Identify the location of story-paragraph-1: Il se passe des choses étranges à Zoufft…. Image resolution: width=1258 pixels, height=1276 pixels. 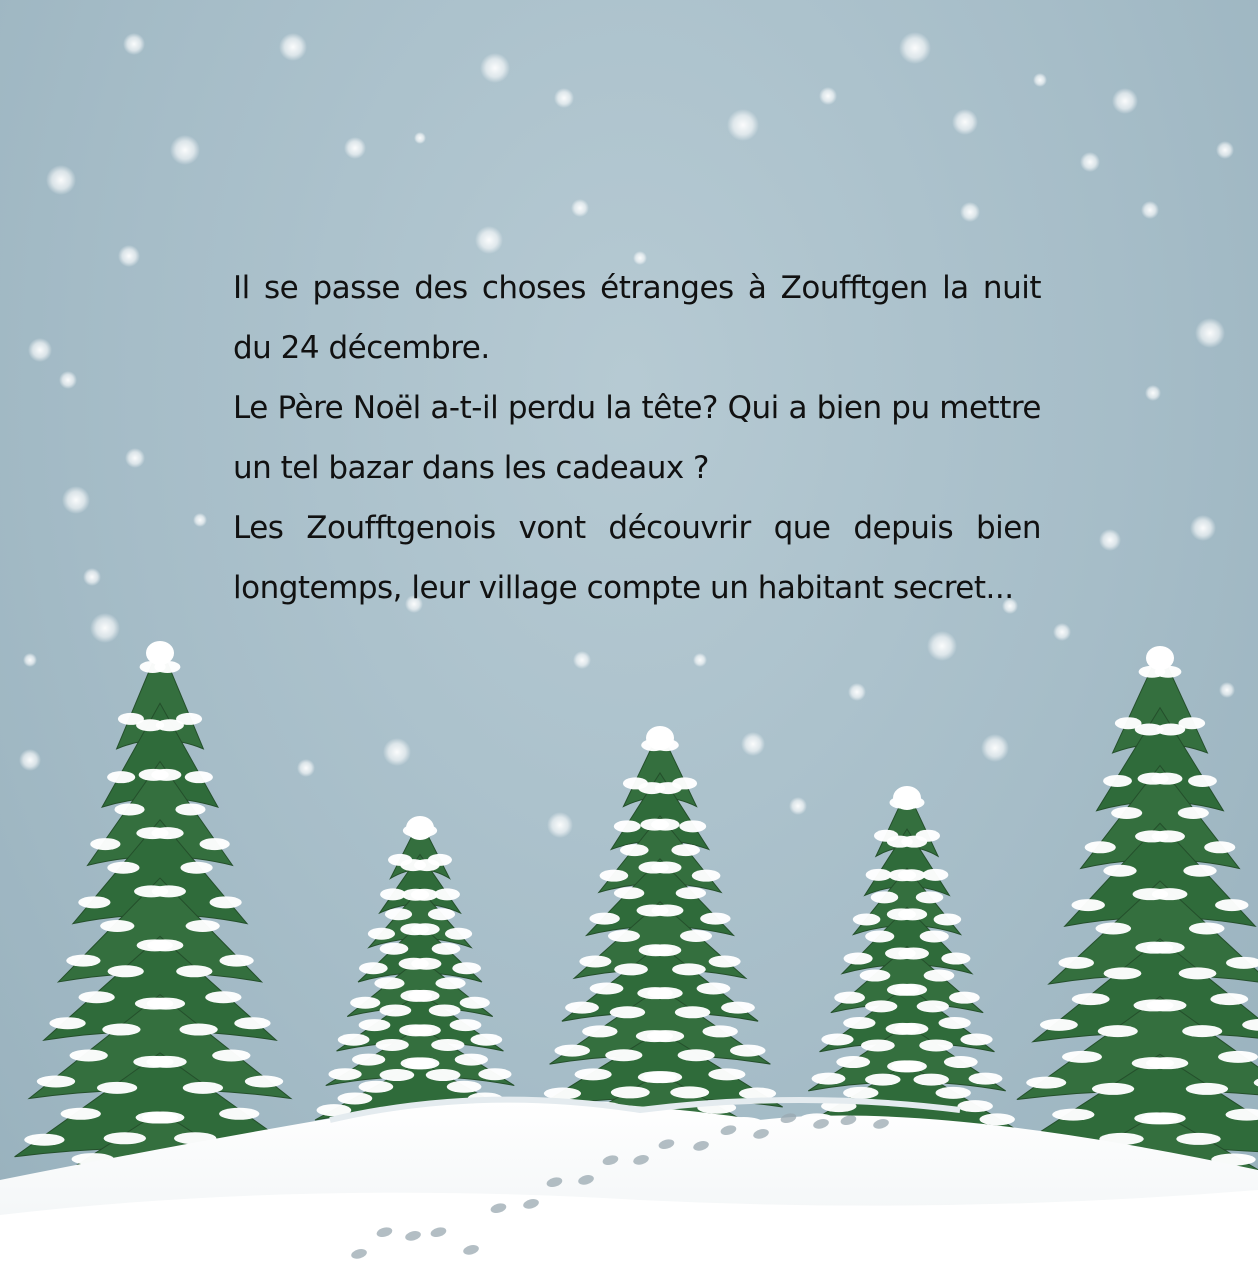
(637, 318).